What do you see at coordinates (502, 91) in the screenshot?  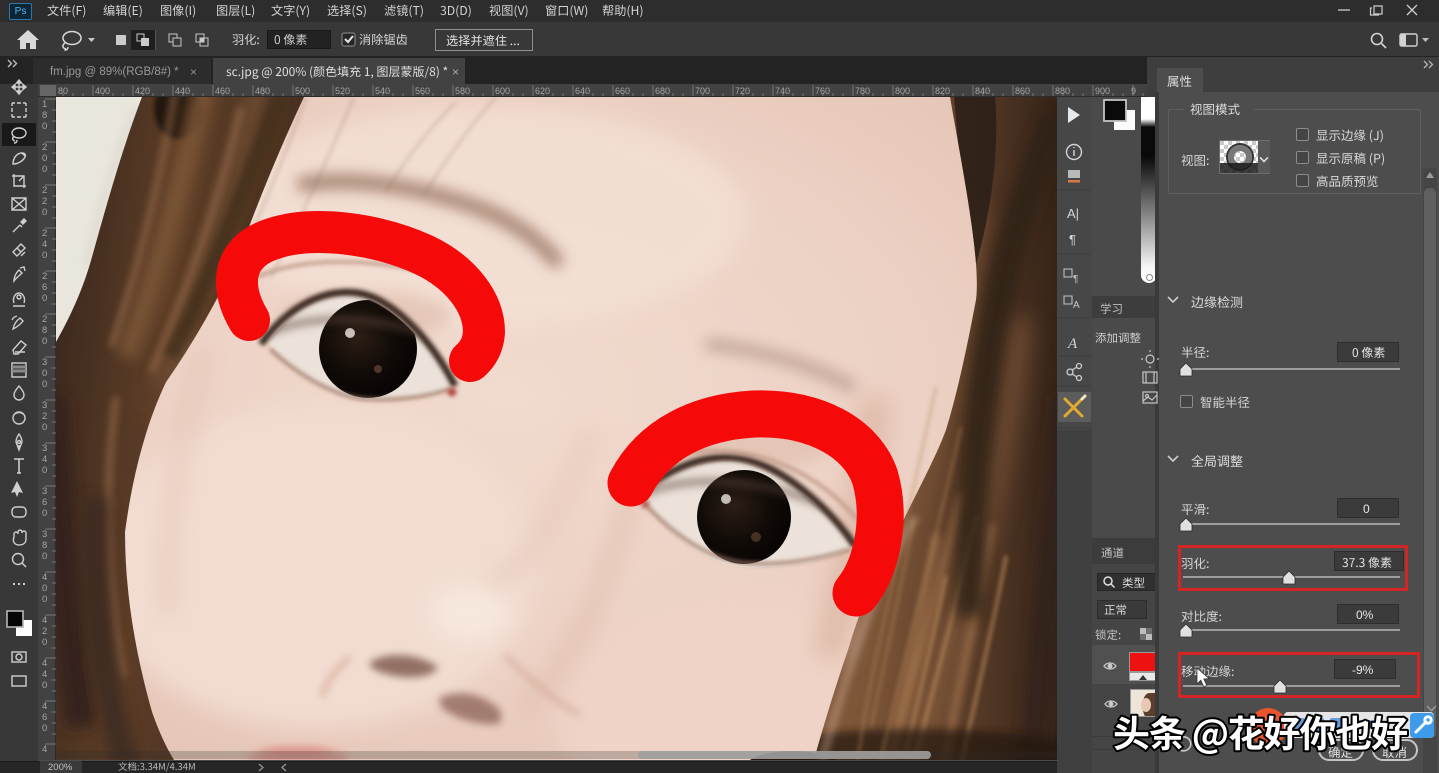 I see `svg-text: 600` at bounding box center [502, 91].